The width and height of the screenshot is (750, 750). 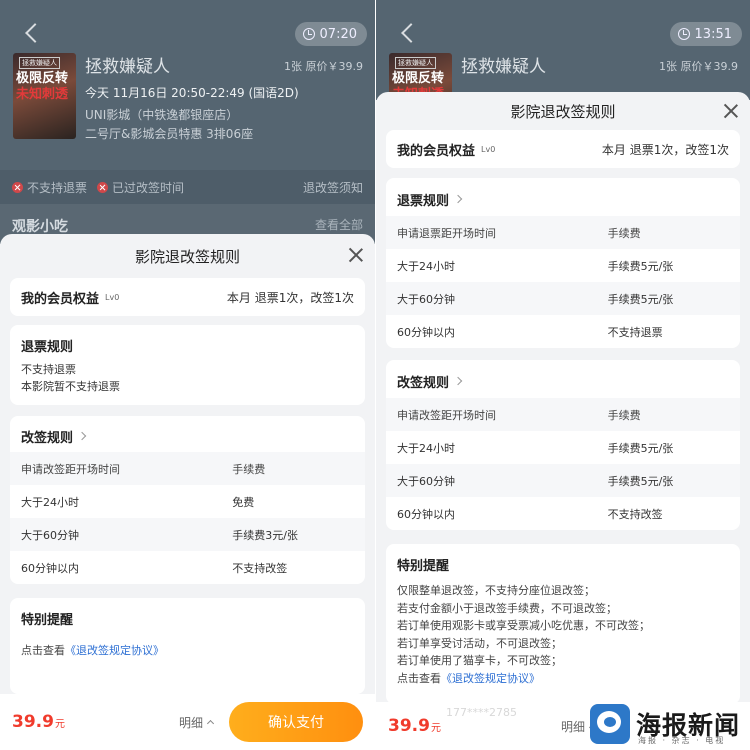 What do you see at coordinates (635, 514) in the screenshot?
I see `table-cell: 不支持改签` at bounding box center [635, 514].